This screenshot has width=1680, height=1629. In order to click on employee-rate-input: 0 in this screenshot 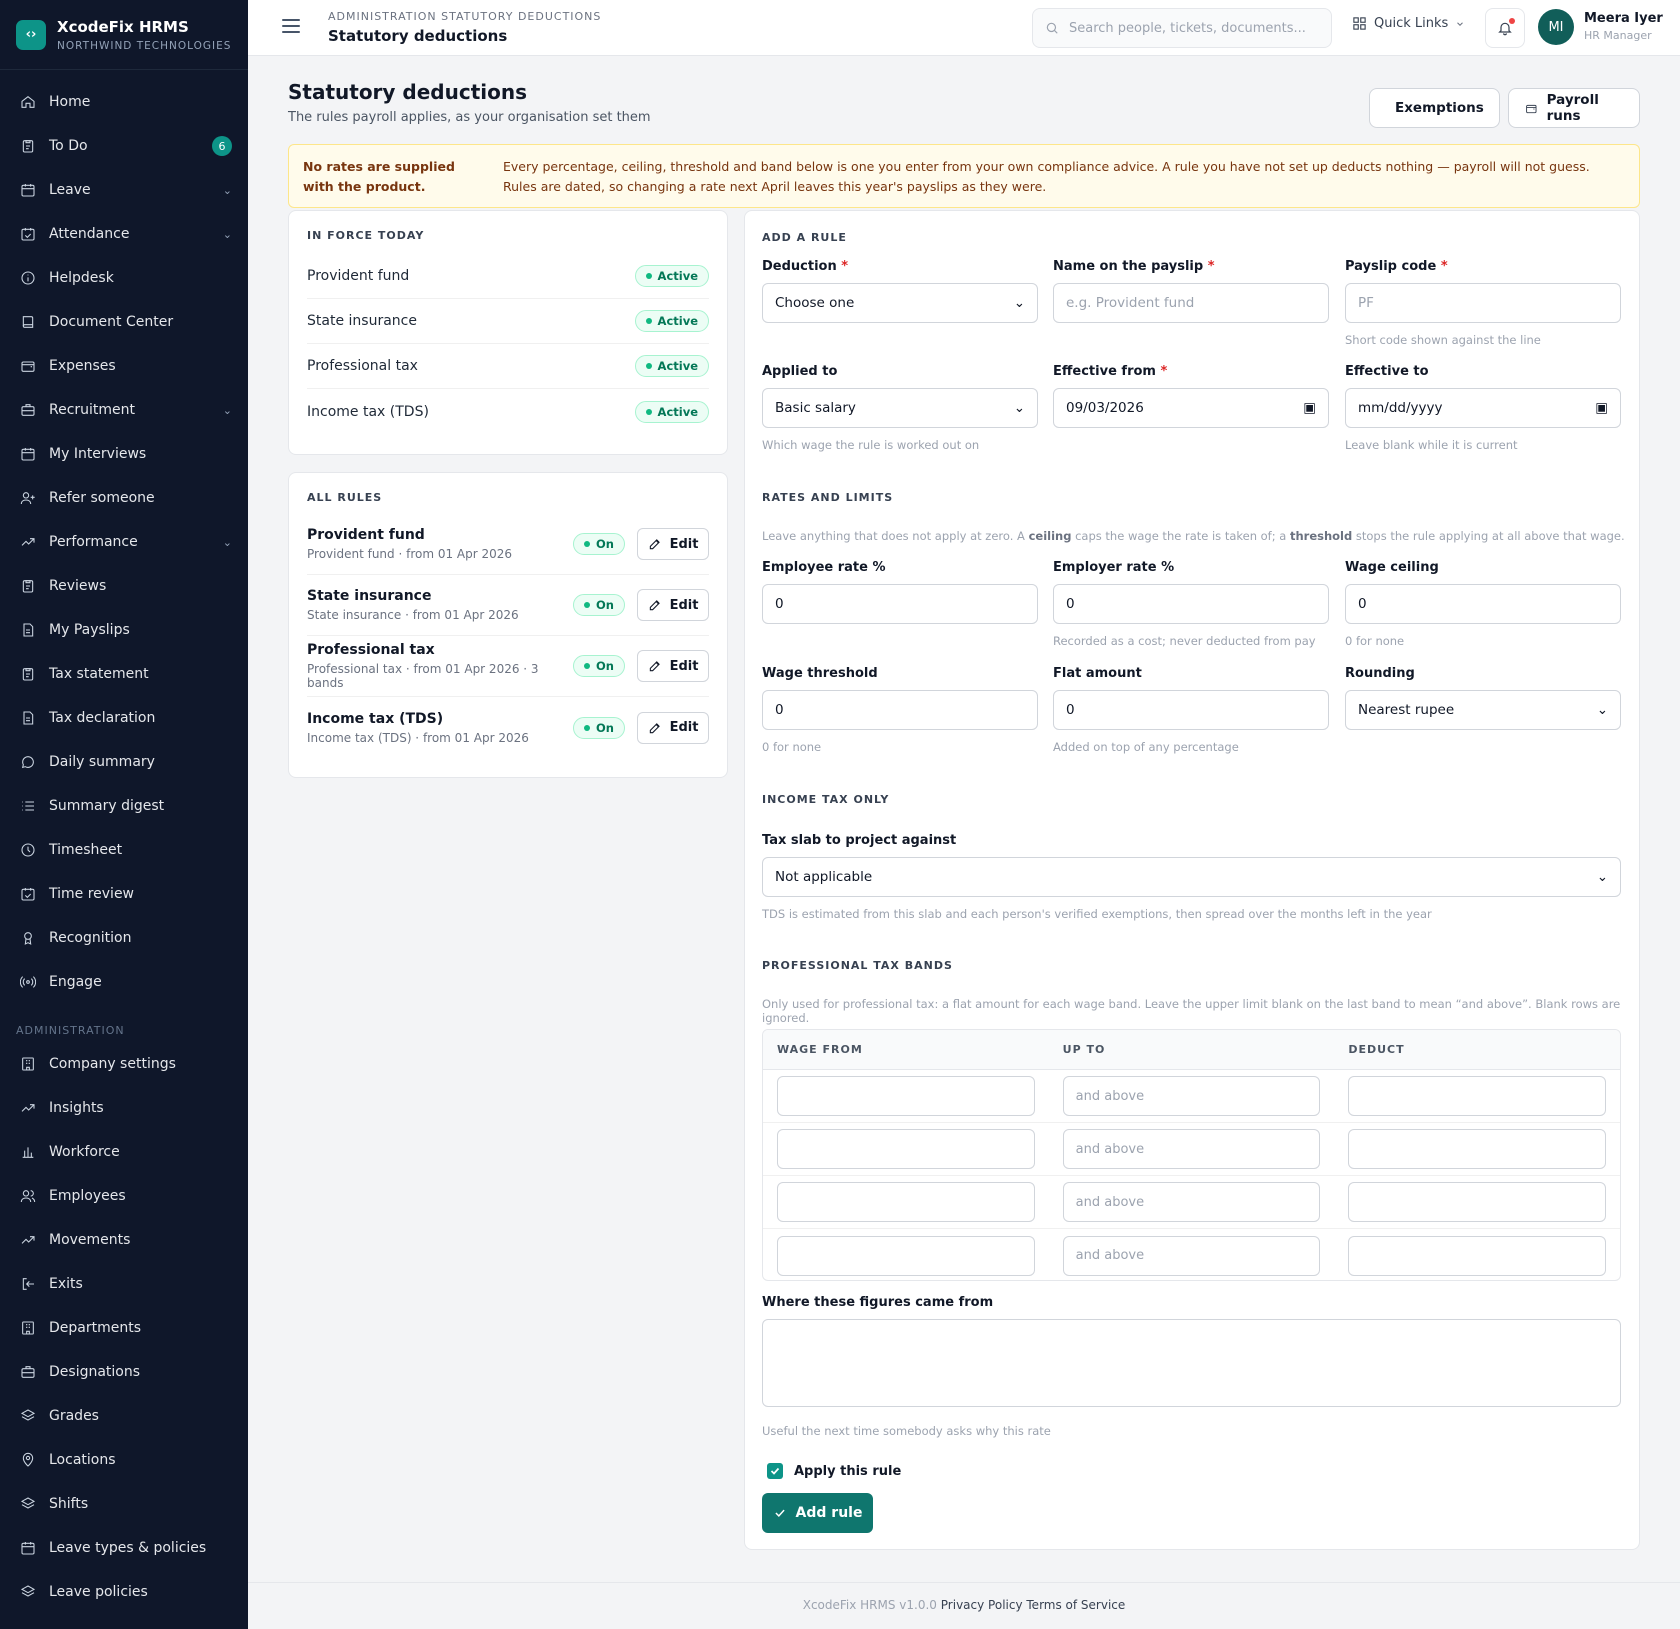, I will do `click(900, 604)`.